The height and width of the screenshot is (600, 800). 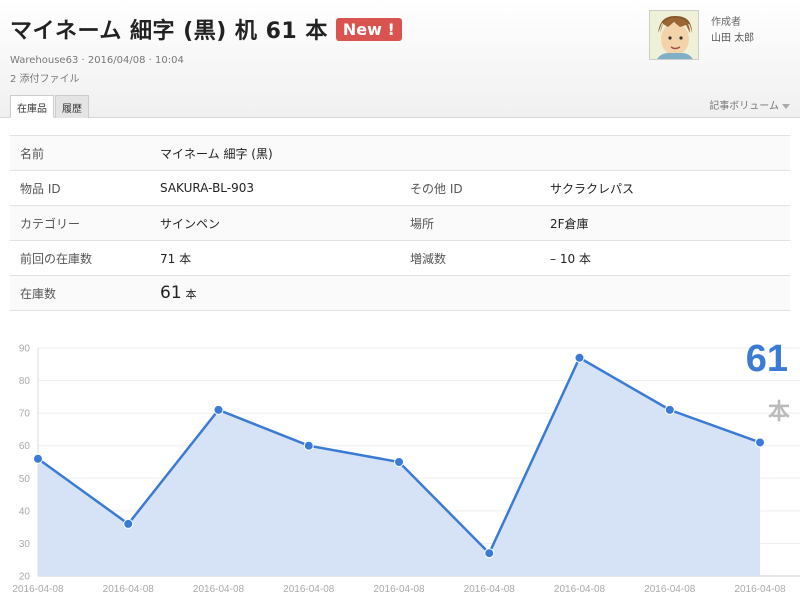 I want to click on category-link: サインペン, so click(x=275, y=223).